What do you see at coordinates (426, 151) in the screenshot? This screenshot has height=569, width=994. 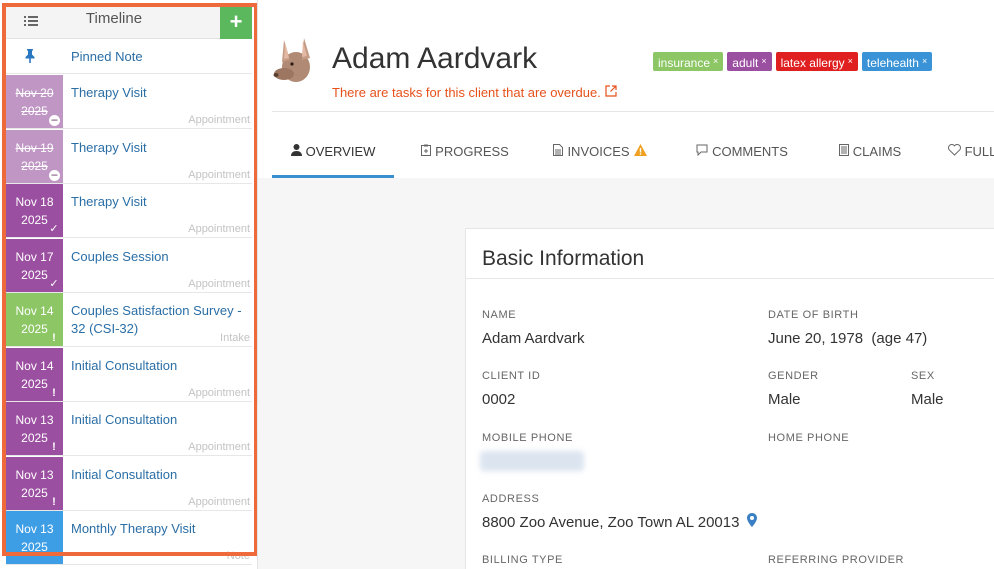 I see `clipboard-icon` at bounding box center [426, 151].